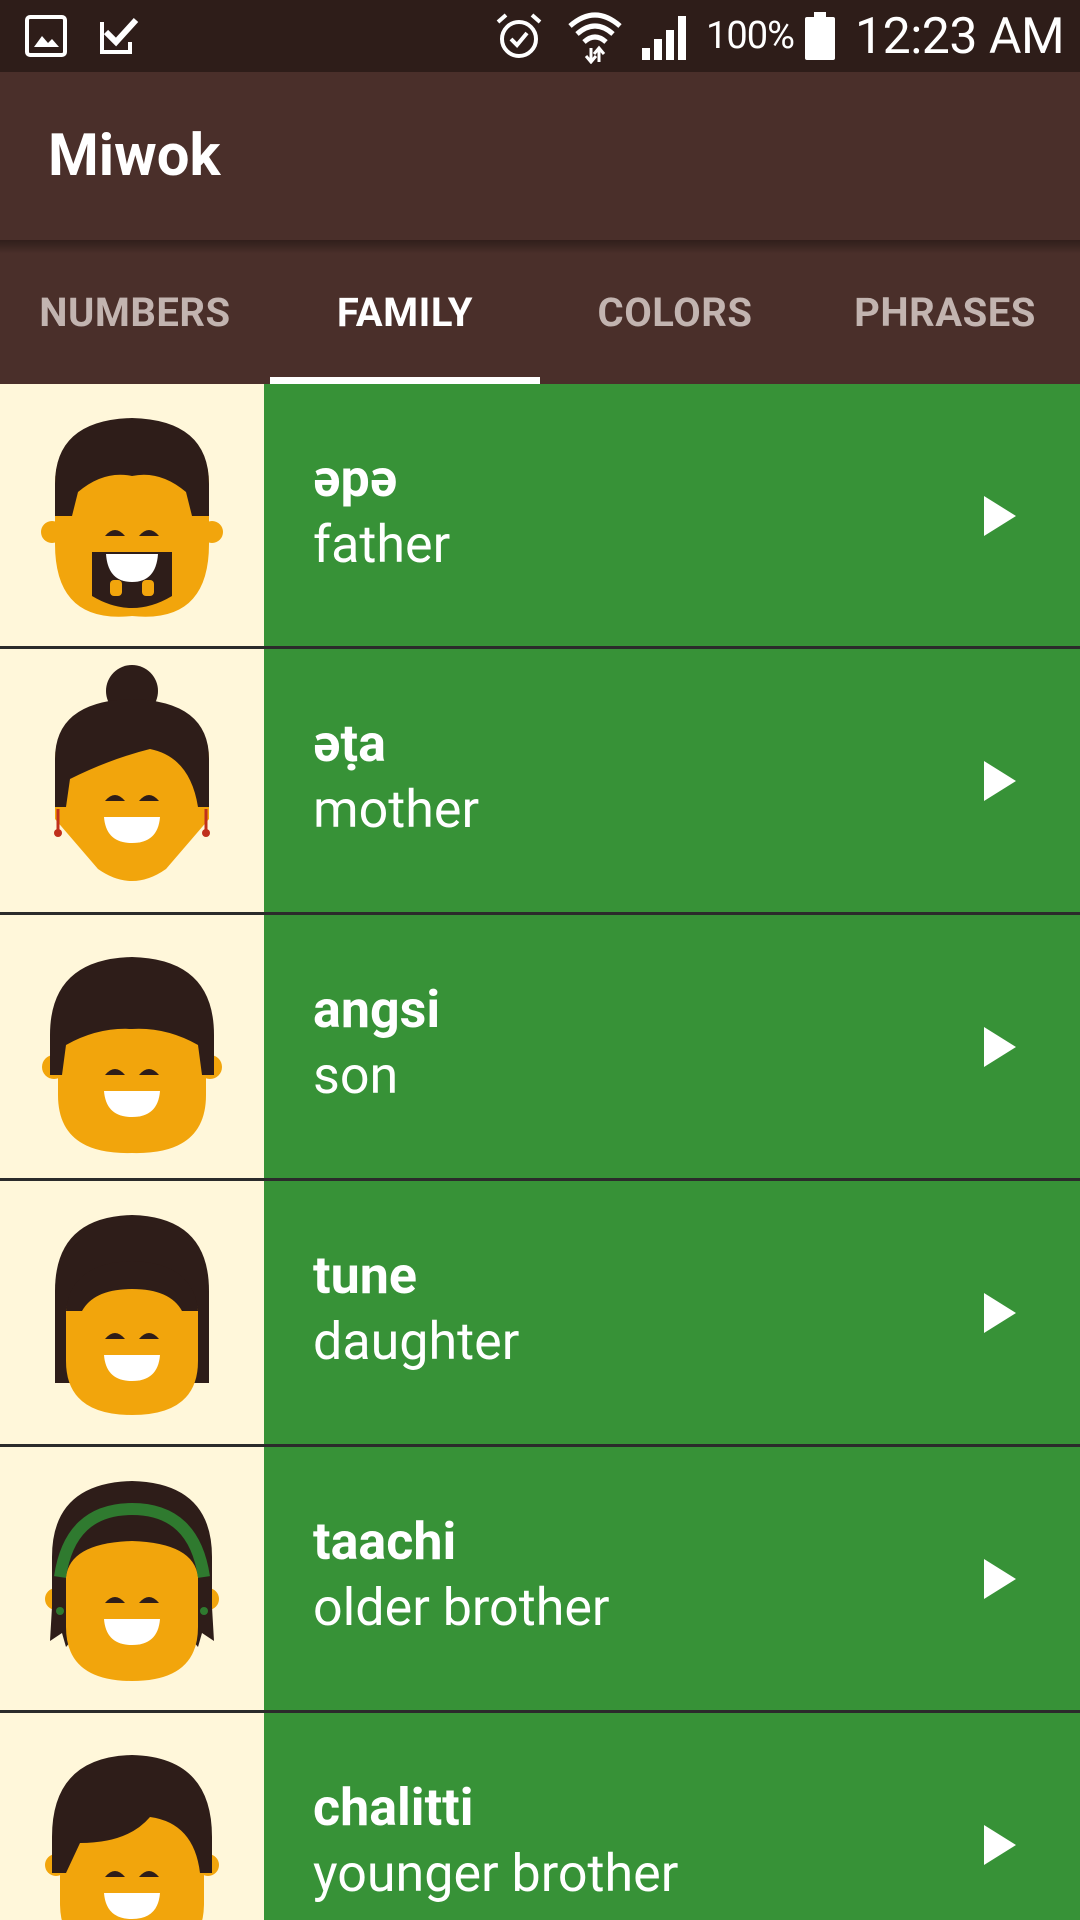  Describe the element at coordinates (393, 1807) in the screenshot. I see `miwok-translation: chalitti` at that location.